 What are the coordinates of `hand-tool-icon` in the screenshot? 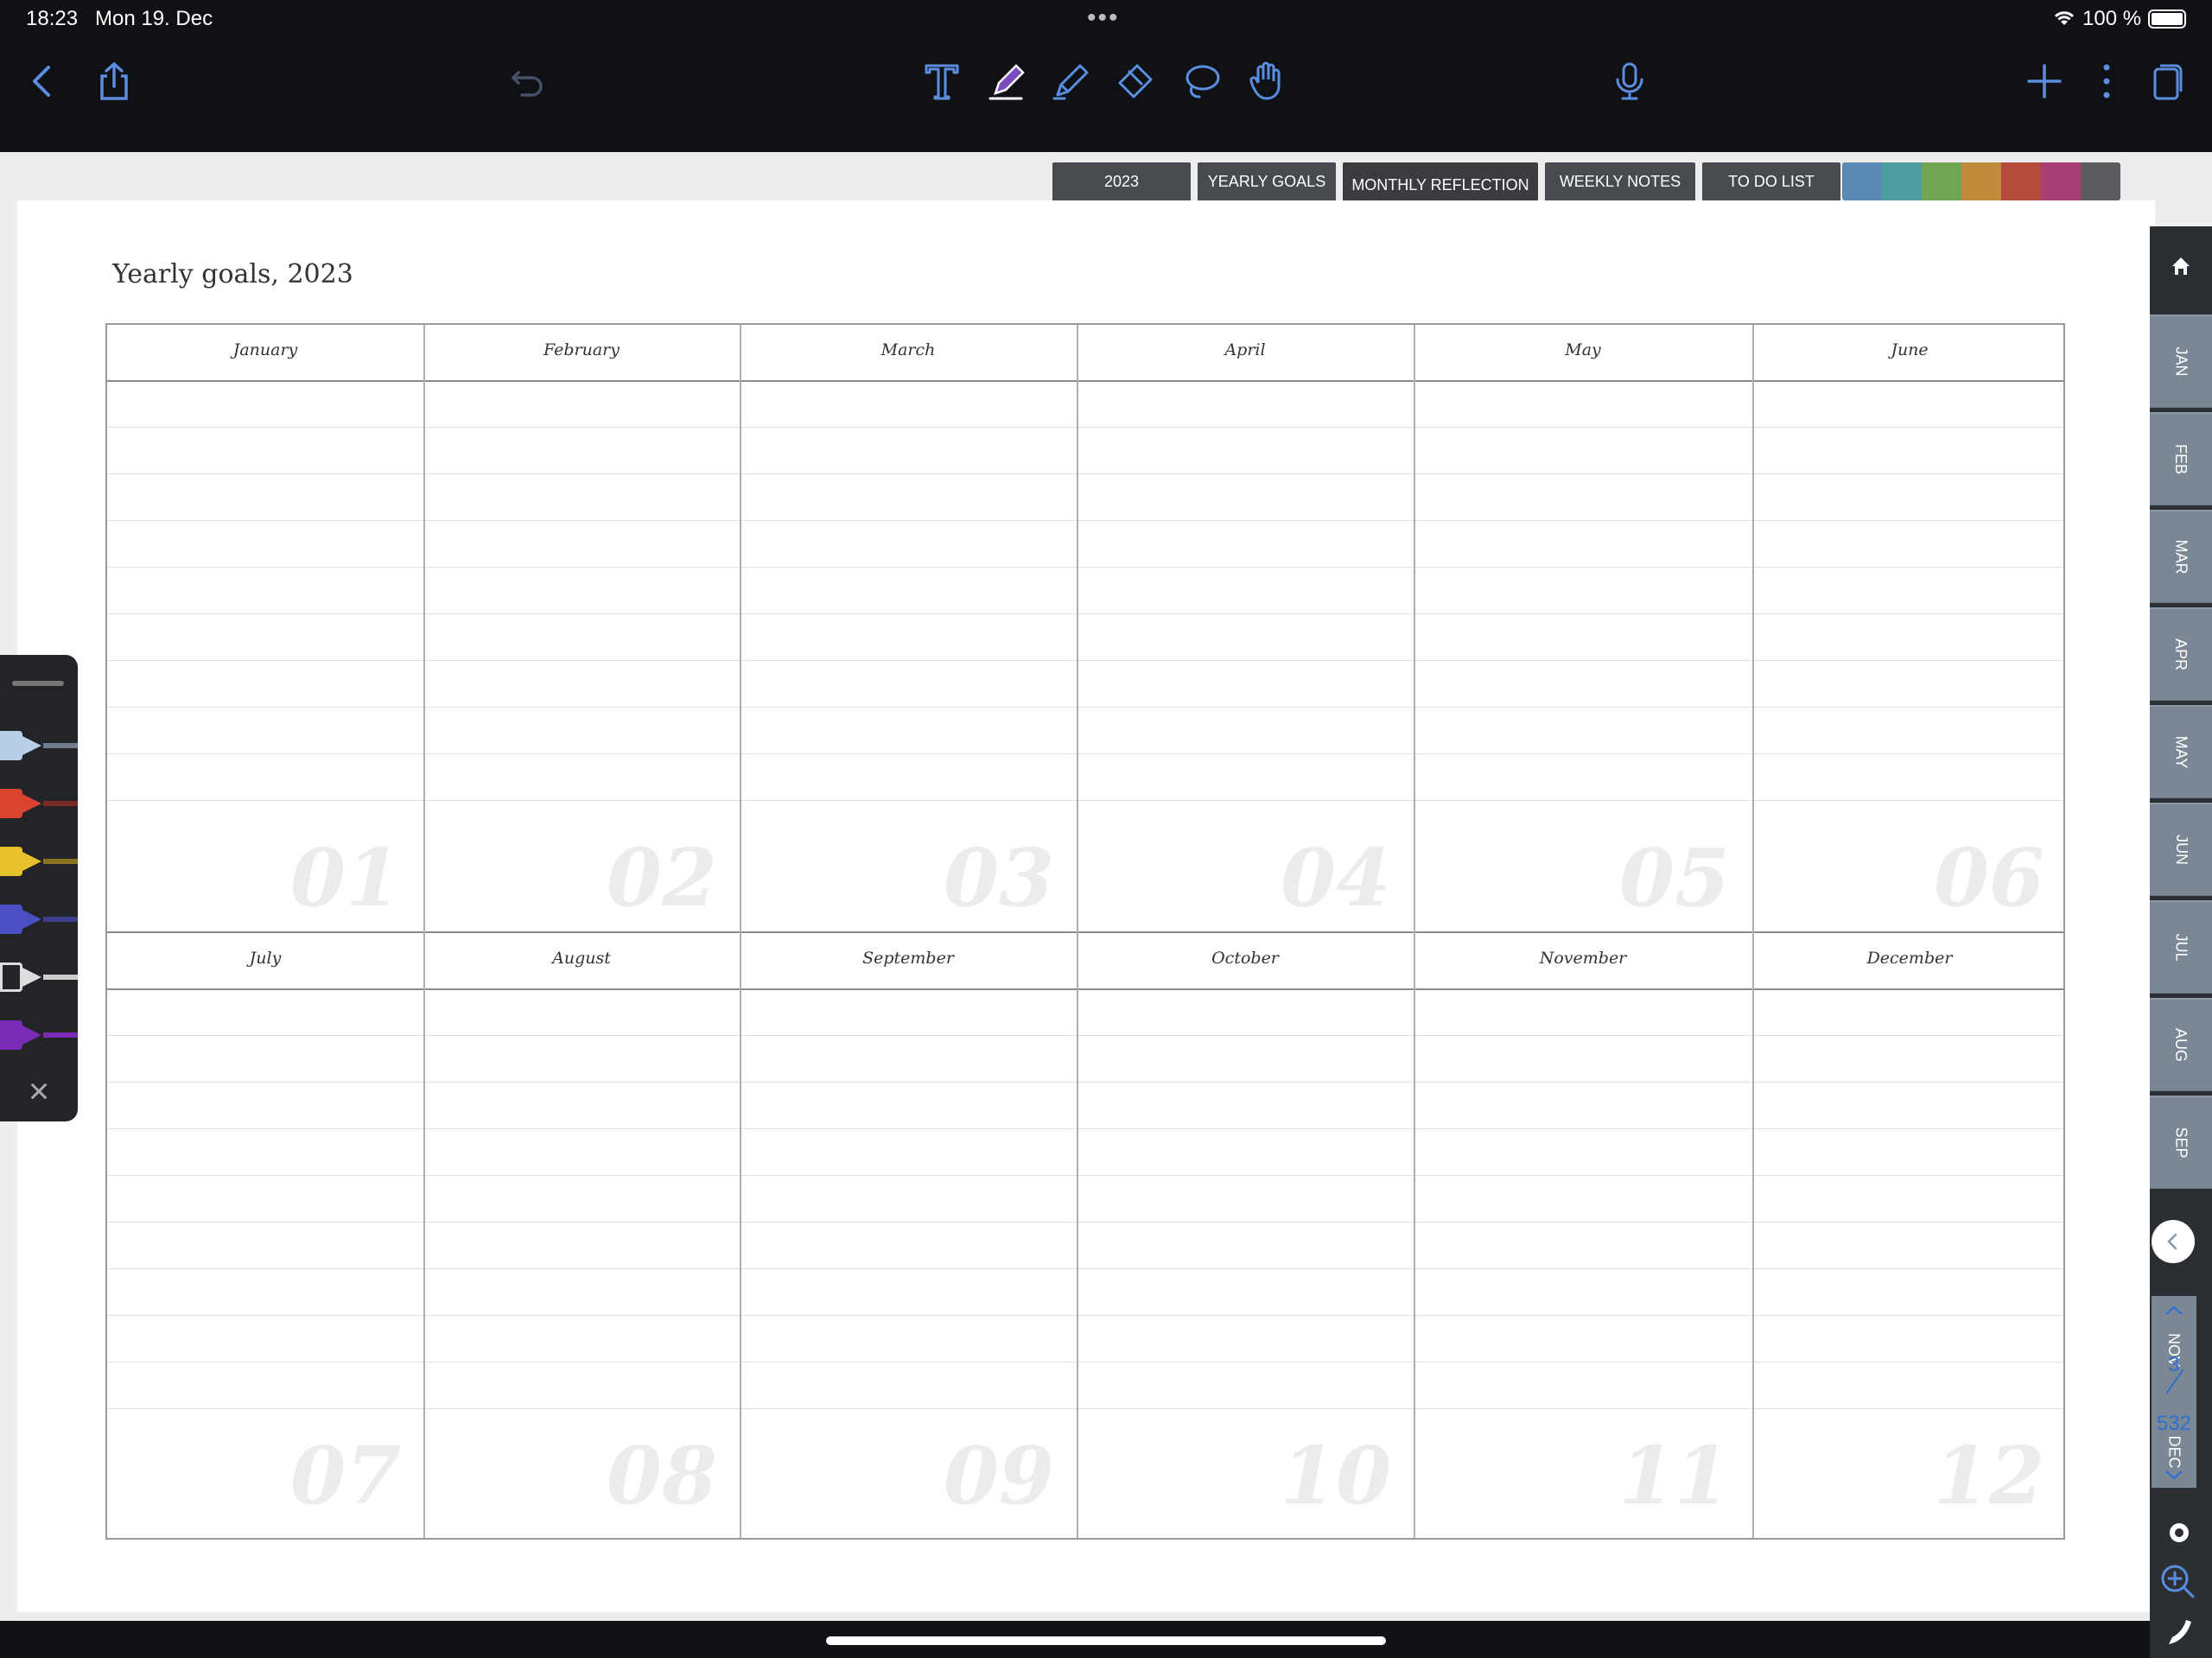 It's located at (1265, 81).